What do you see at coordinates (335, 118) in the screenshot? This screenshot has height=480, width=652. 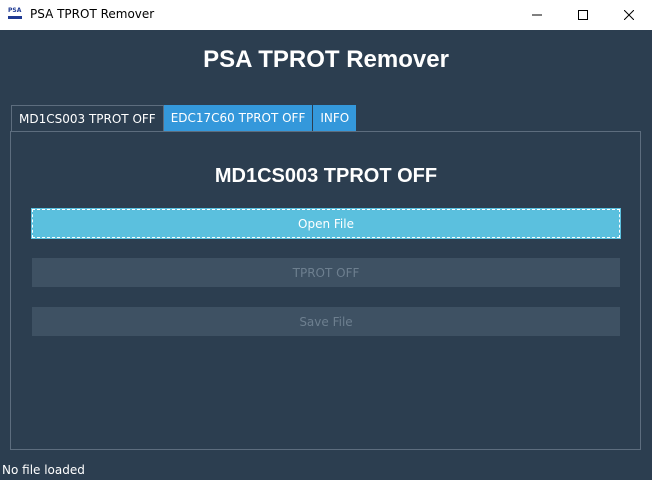 I see `tab-info: INFO` at bounding box center [335, 118].